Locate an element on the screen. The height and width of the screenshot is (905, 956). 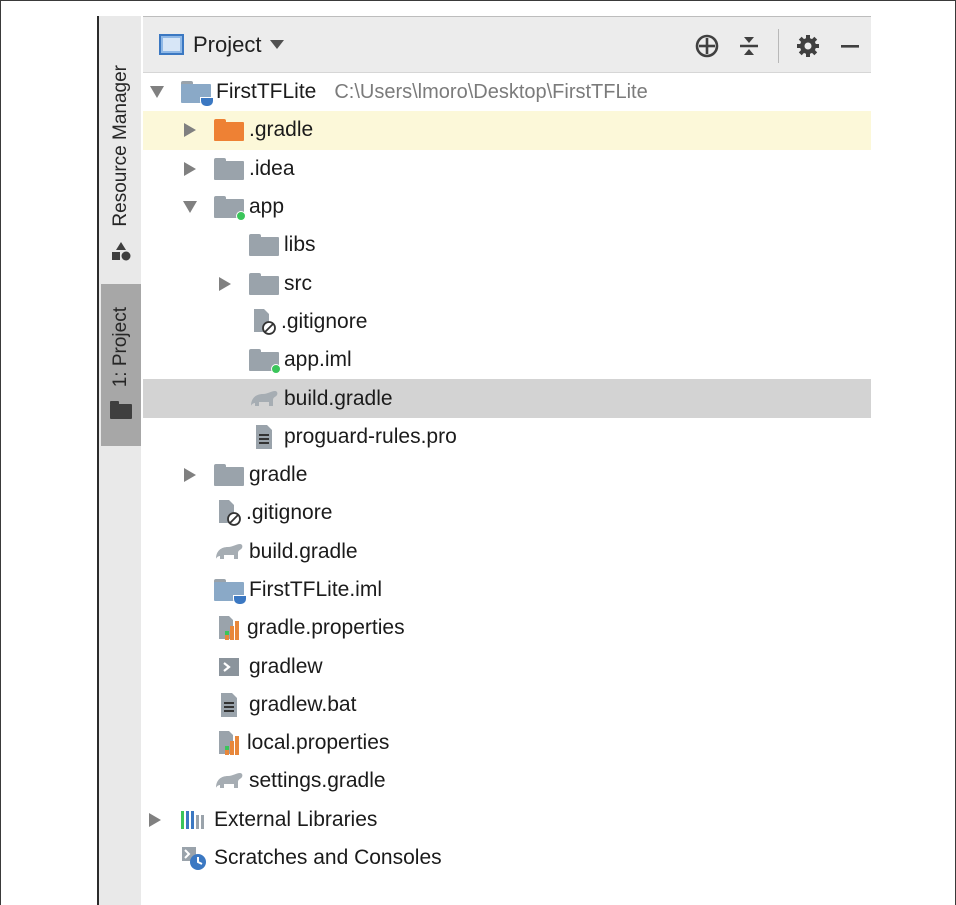
project-view-title: Project is located at coordinates (227, 44).